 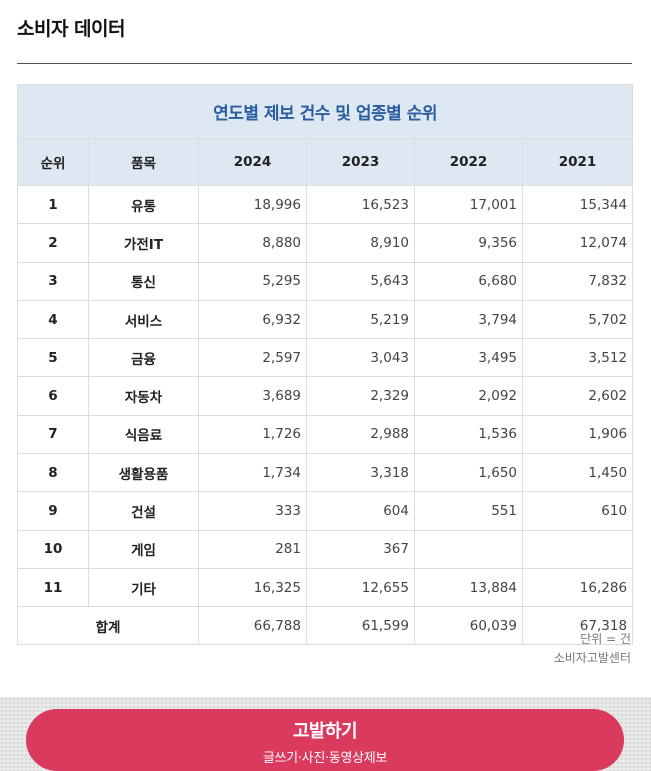 I want to click on value-2024-cell: 1,726, so click(x=252, y=434).